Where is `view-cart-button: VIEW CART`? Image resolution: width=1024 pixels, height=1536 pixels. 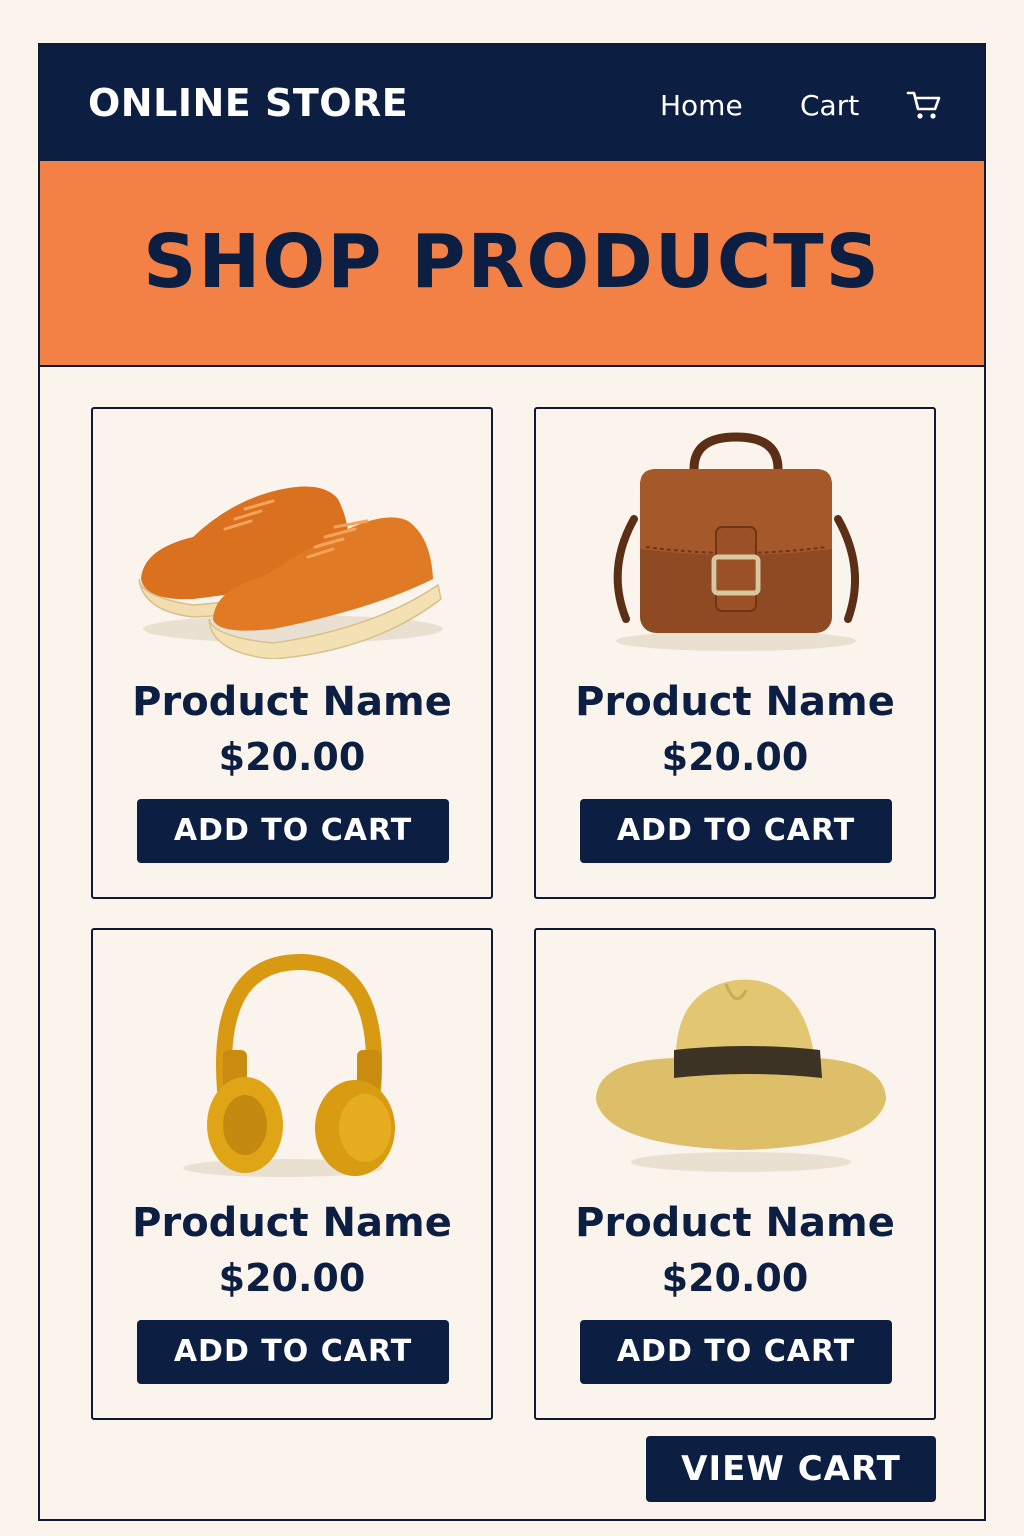 view-cart-button: VIEW CART is located at coordinates (791, 1469).